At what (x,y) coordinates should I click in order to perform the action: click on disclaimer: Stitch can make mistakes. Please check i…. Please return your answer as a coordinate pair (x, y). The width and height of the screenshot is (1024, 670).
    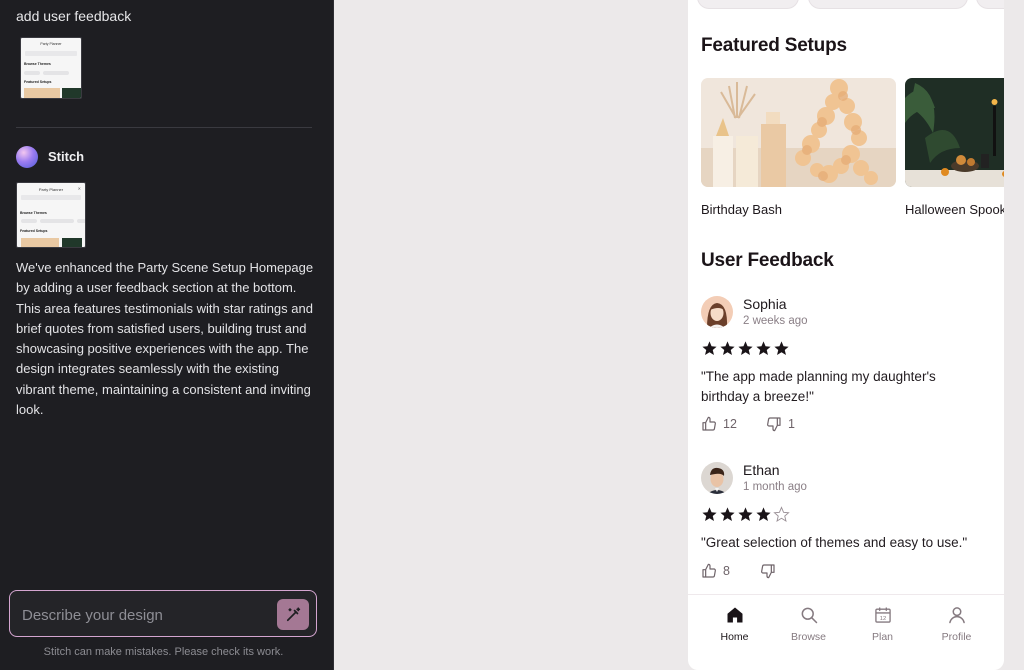
    Looking at the image, I should click on (163, 652).